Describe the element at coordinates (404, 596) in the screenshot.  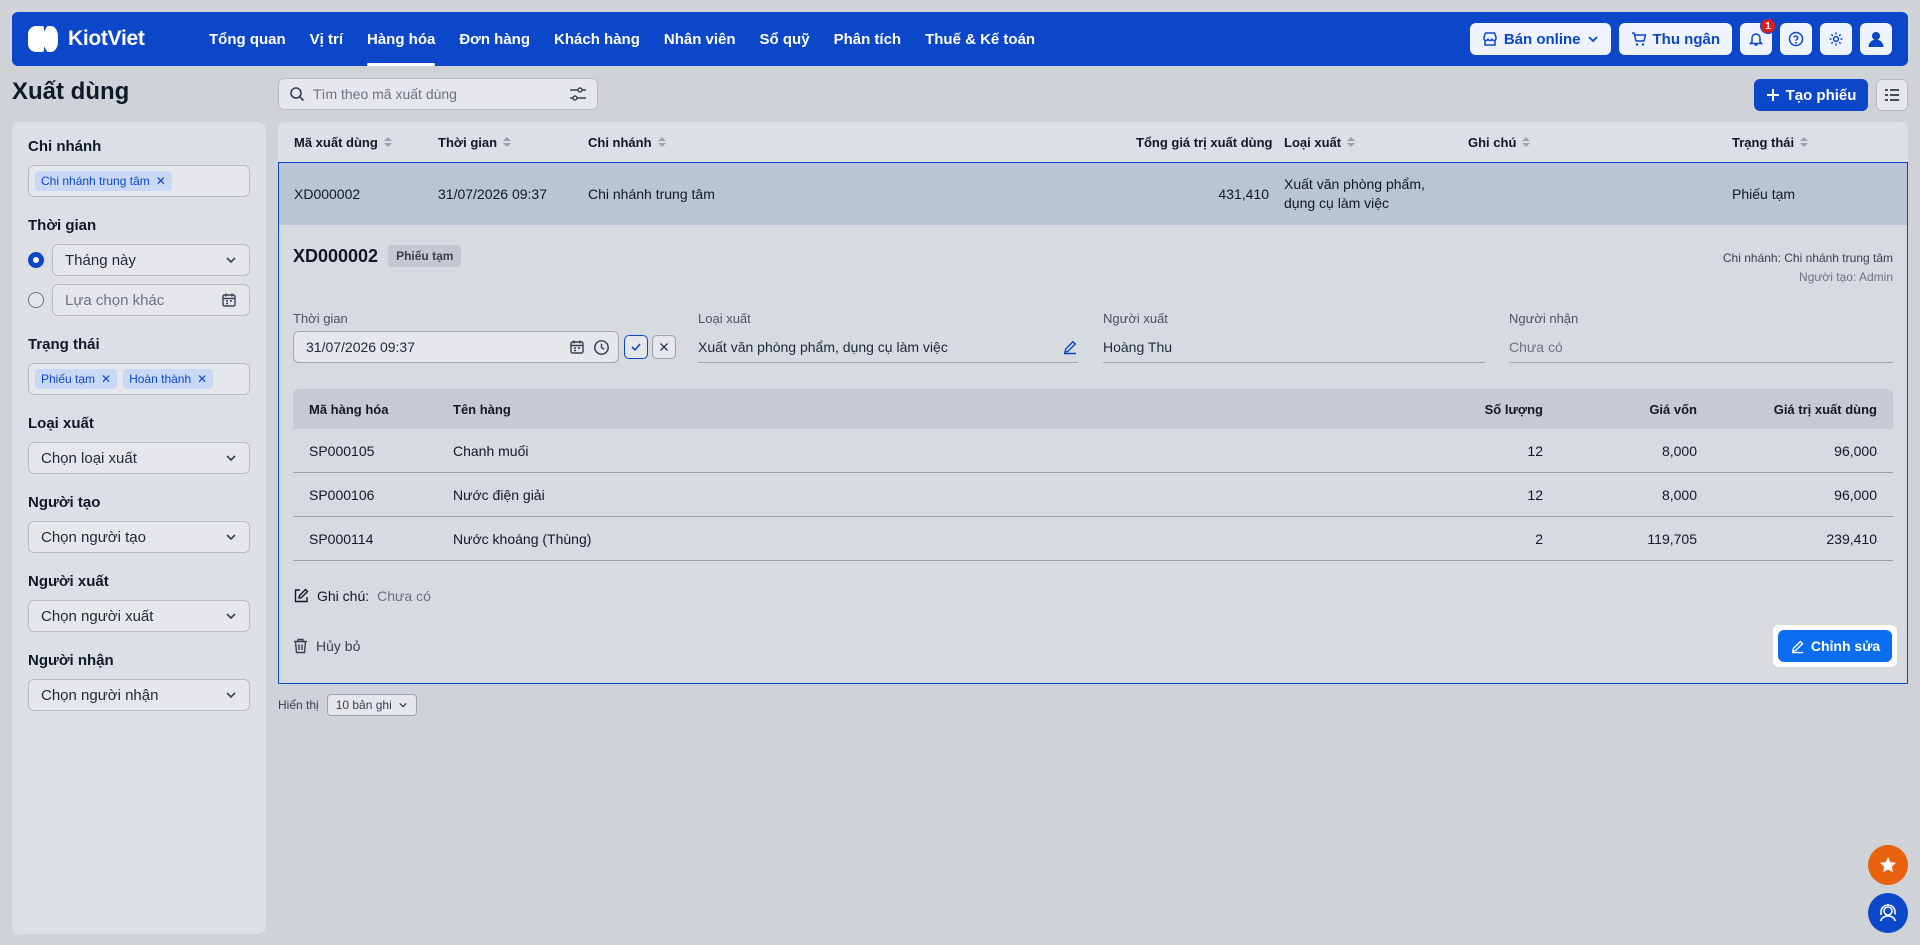
I see `note-value: Chưa có` at that location.